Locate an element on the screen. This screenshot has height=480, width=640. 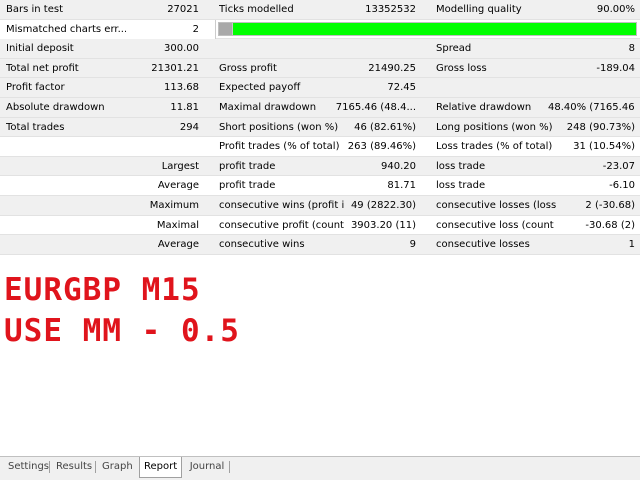
label-gross-profit: Gross profit is located at coordinates (248, 68).